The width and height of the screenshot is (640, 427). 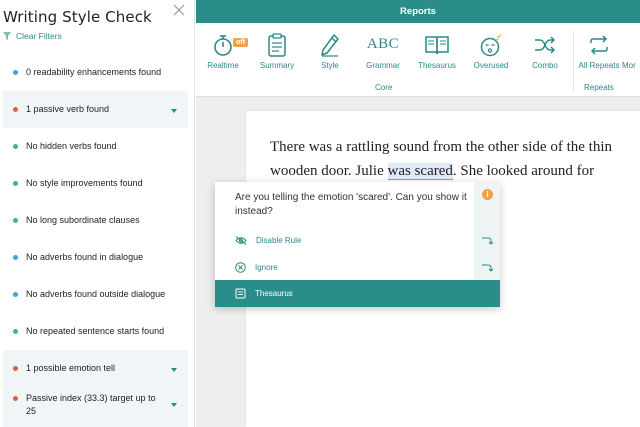 I want to click on tool-label: Overused, so click(x=491, y=65).